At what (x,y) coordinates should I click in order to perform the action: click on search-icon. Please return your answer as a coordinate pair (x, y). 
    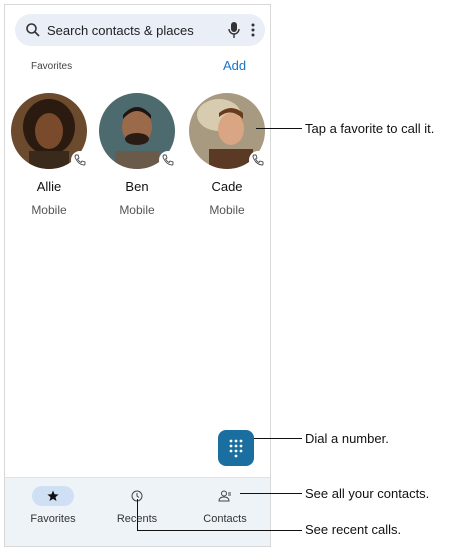
    Looking at the image, I should click on (33, 30).